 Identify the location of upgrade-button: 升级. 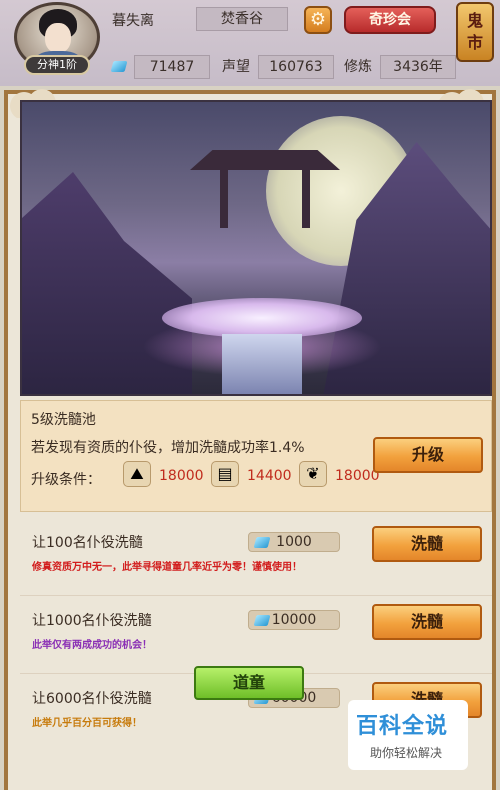
(428, 455).